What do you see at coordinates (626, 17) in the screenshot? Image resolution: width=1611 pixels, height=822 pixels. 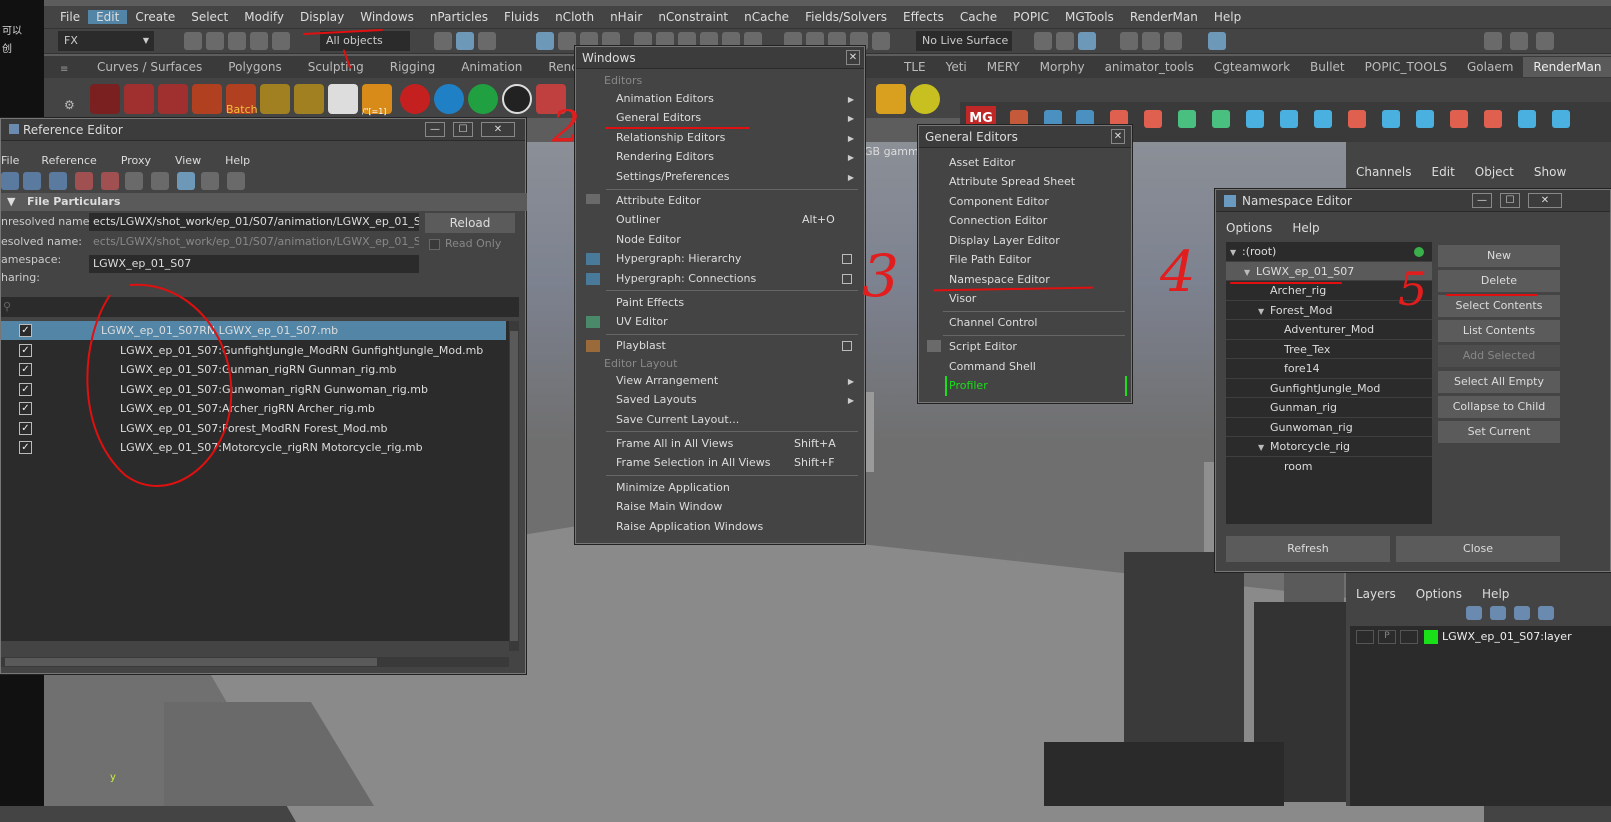 I see `menu-nhair: nHair` at bounding box center [626, 17].